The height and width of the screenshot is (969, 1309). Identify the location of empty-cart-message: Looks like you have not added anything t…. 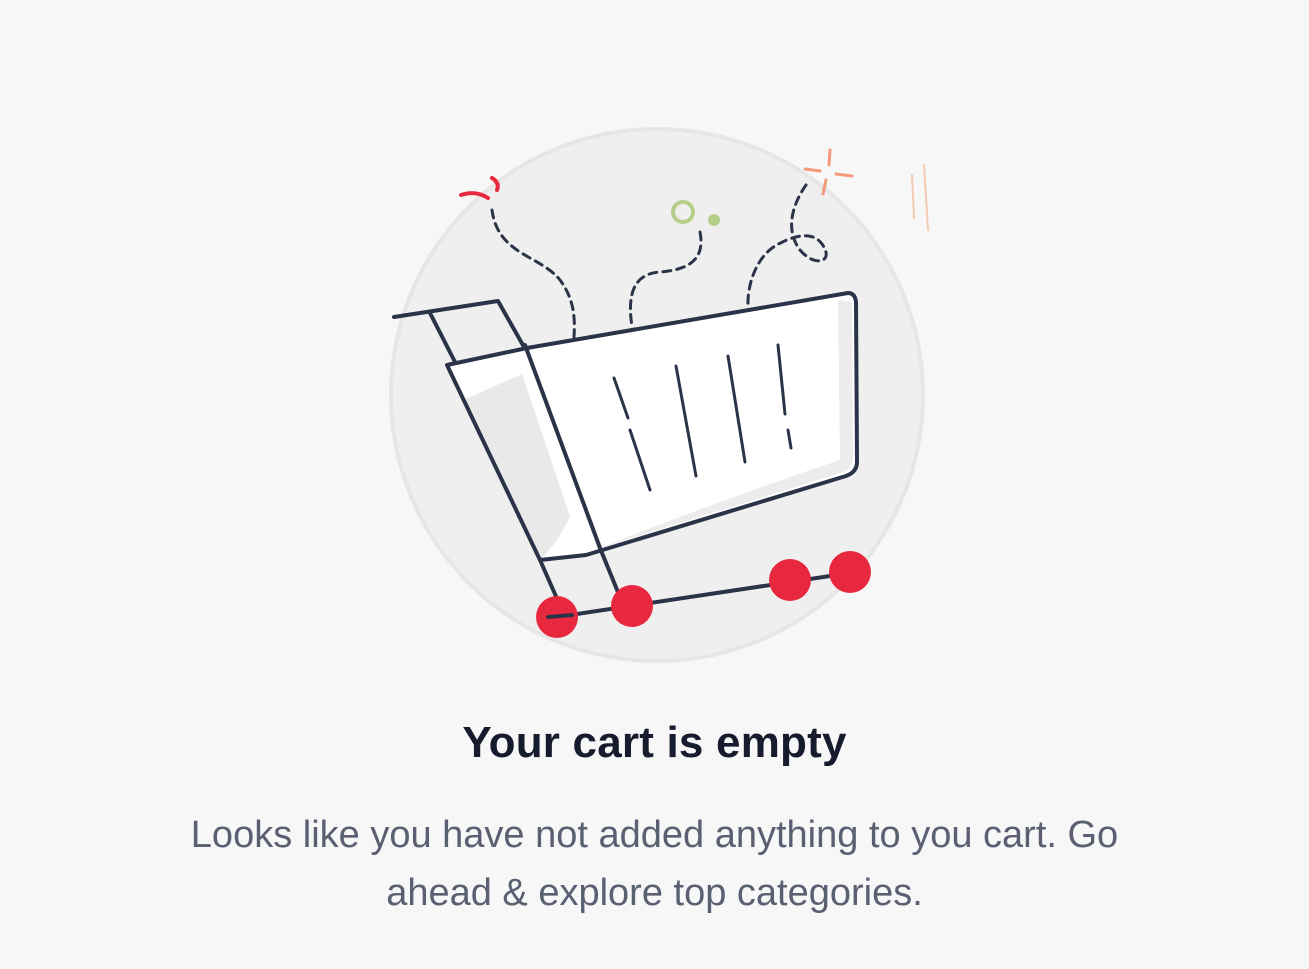
(654, 864).